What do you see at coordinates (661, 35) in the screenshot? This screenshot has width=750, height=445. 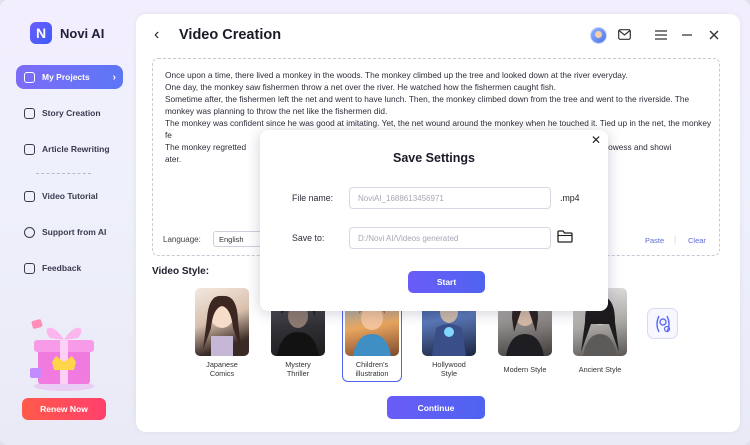 I see `menu-icon` at bounding box center [661, 35].